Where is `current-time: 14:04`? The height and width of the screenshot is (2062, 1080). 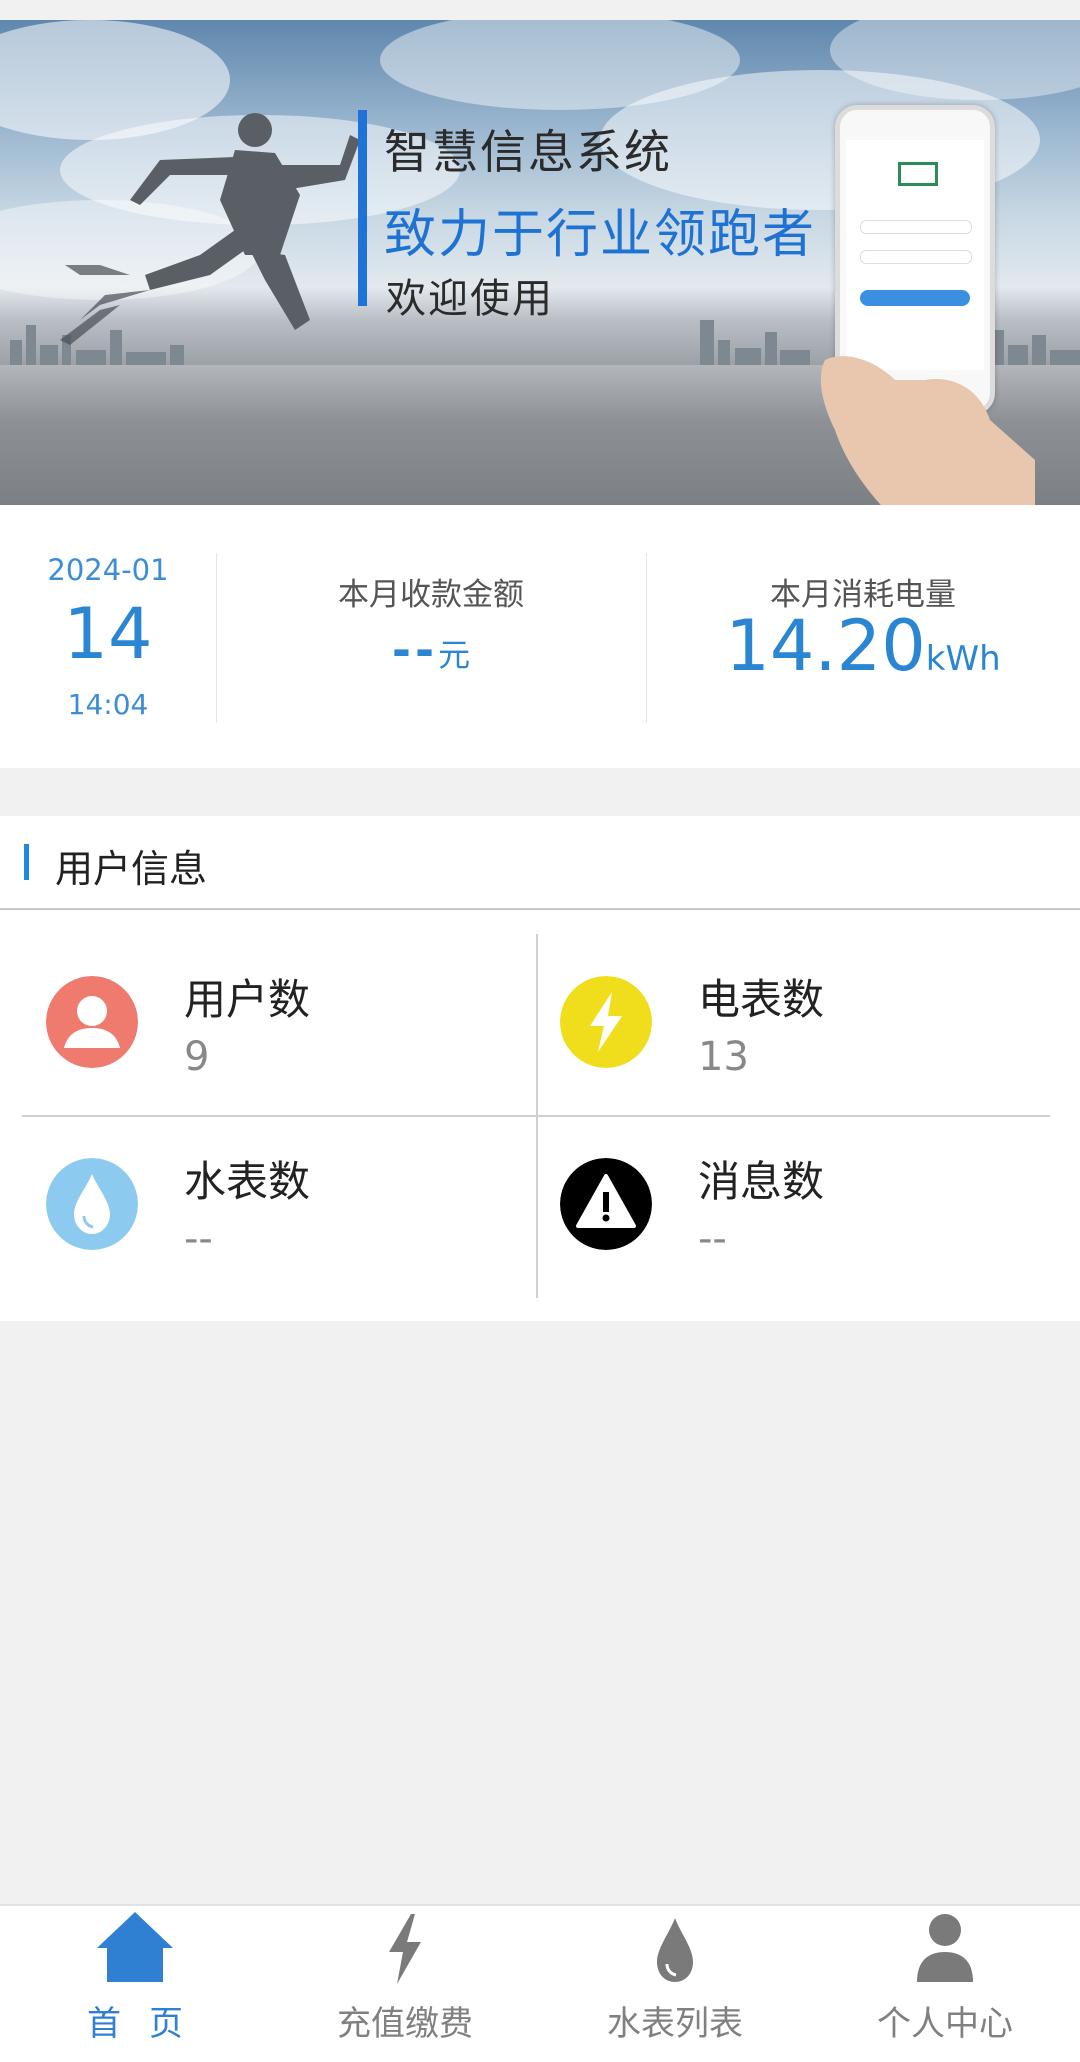 current-time: 14:04 is located at coordinates (108, 704).